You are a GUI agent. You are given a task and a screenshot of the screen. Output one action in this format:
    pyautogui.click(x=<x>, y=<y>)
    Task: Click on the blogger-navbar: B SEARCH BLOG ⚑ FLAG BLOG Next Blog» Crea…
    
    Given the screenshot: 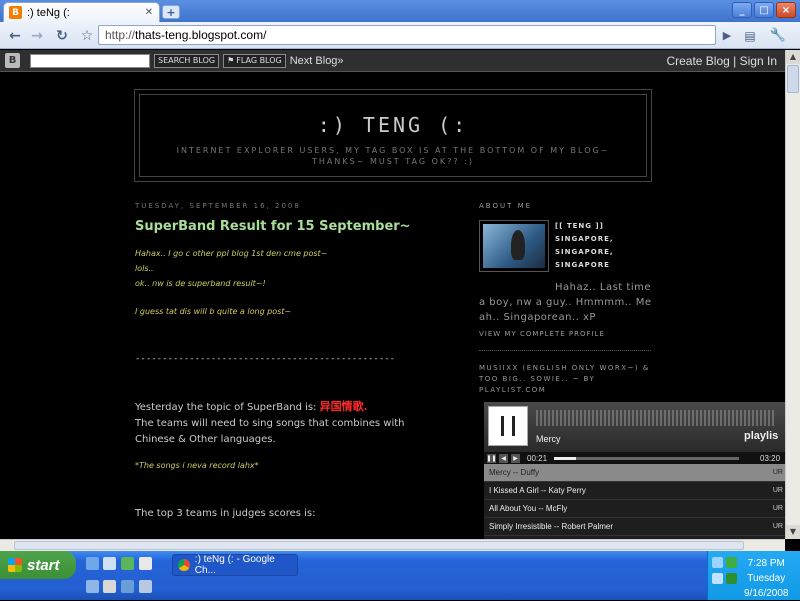 What is the action you would take?
    pyautogui.click(x=392, y=61)
    